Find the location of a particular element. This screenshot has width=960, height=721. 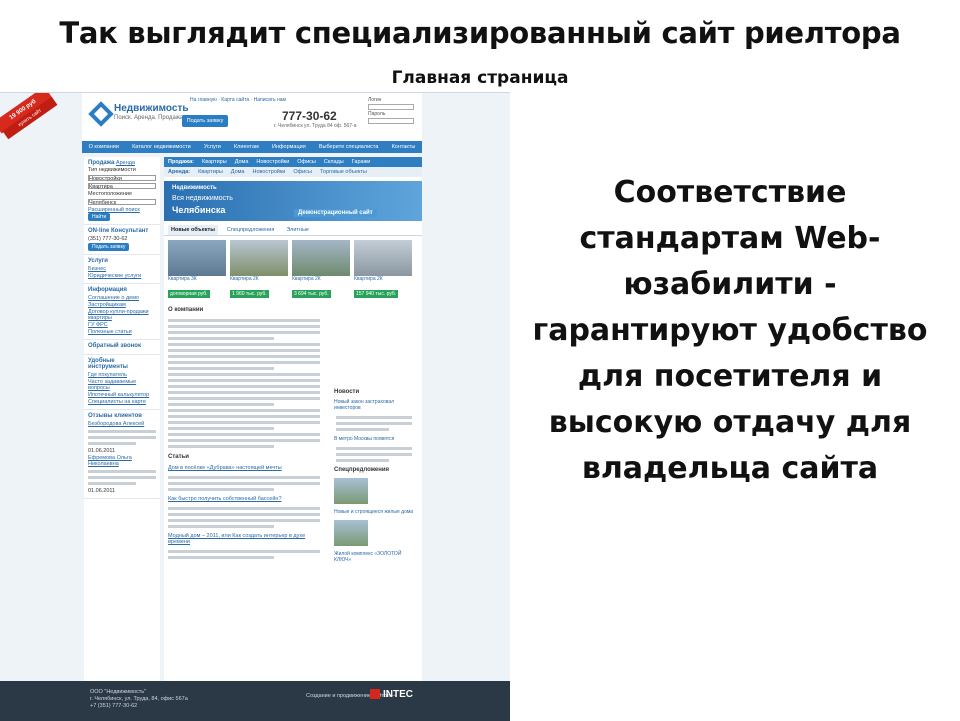

object-card: Квартира 2К 1 960 тыс. руб. is located at coordinates (259, 270).